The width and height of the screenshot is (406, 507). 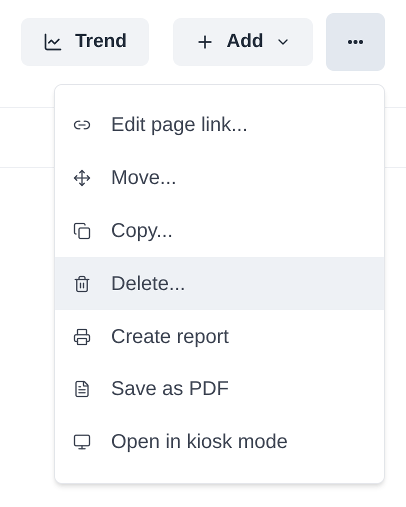 I want to click on menu-item: Open in kiosk mode, so click(x=219, y=442).